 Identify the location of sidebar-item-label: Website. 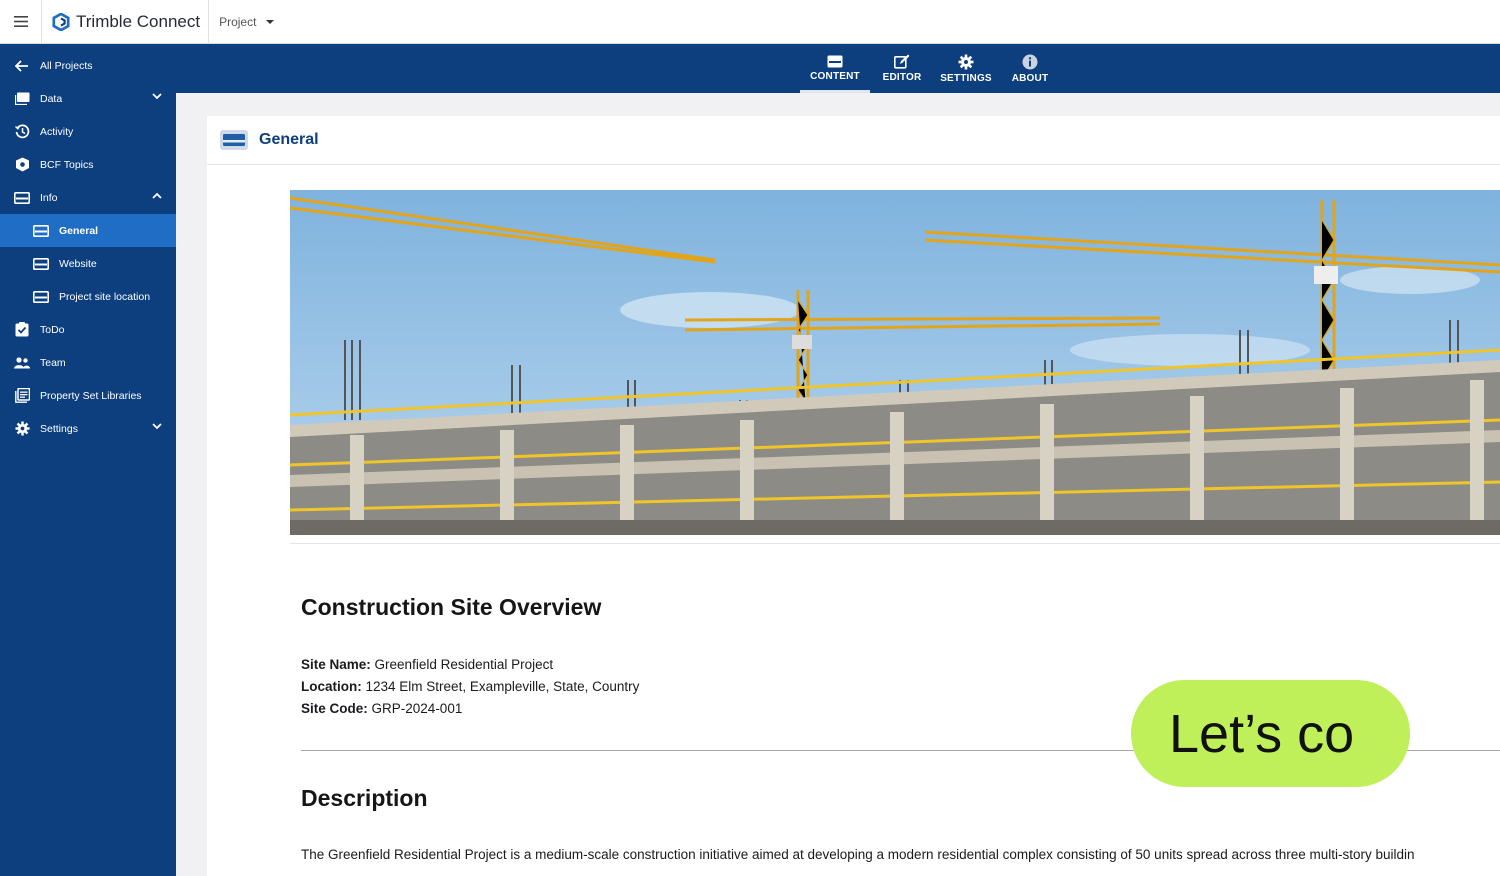
(78, 263).